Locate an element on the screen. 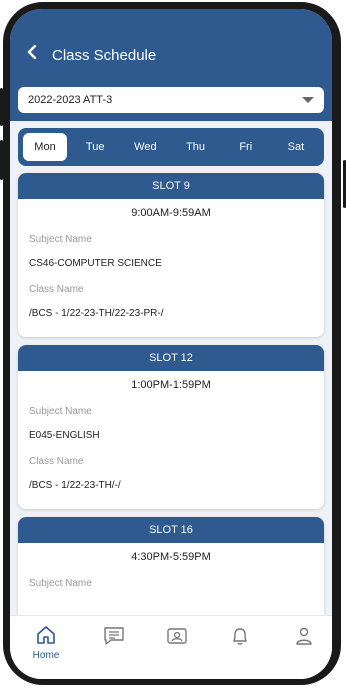 The image size is (346, 689). slot-card: SLOT 16 4:30PM-5:59PM Subject Name is located at coordinates (171, 571).